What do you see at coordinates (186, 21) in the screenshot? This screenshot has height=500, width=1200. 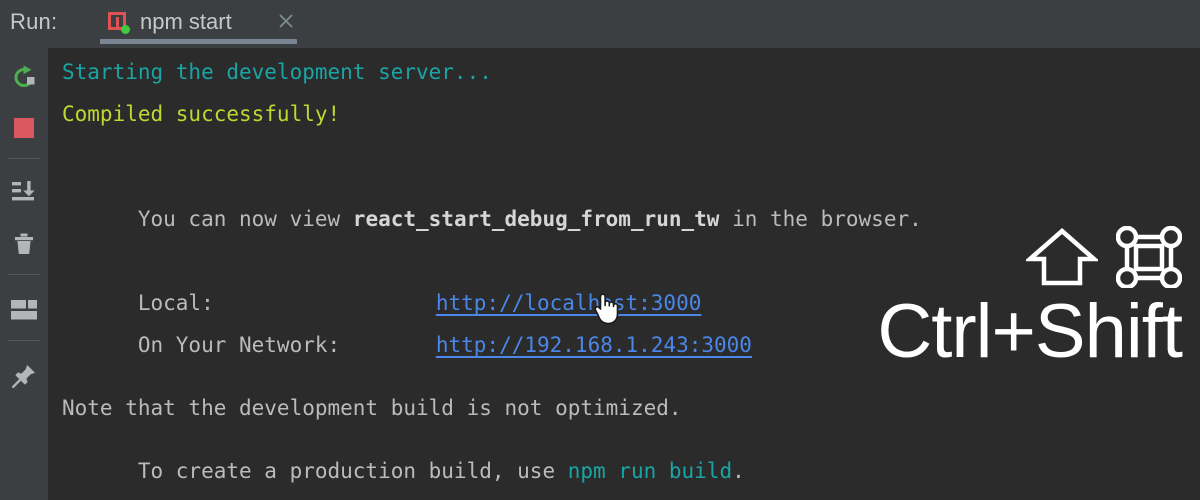 I see `tab-label: npm start` at bounding box center [186, 21].